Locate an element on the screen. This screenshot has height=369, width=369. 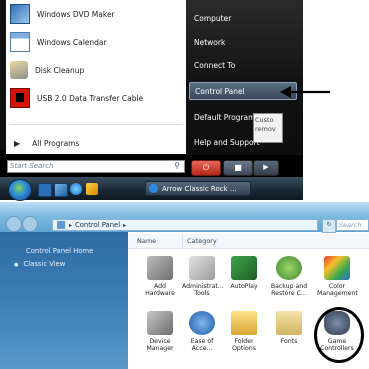
menu-label: Control Panel is located at coordinates (220, 91).